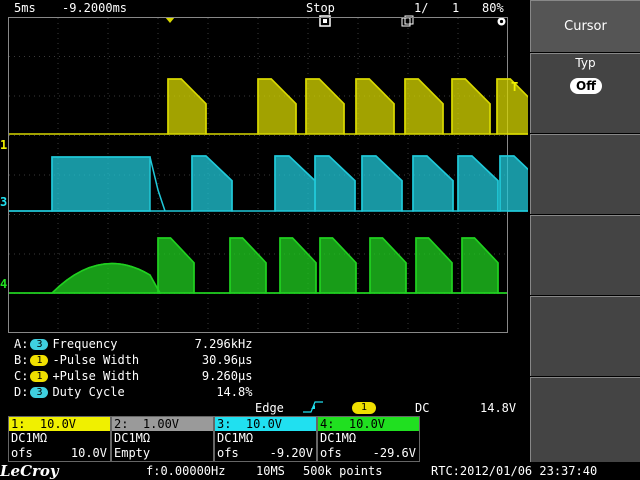  I want to click on measurement-row: B: 1 -Pulse Width 30.96µs, so click(133, 360).